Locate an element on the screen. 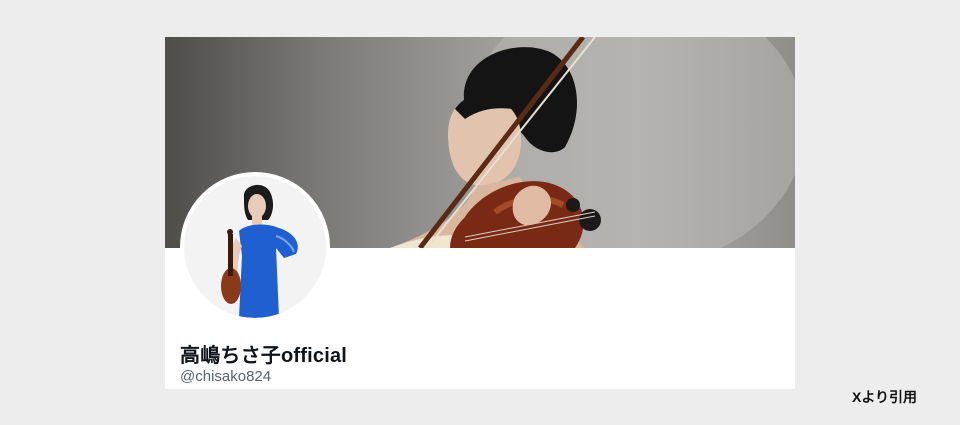 This screenshot has width=960, height=425. source-caption: Xより引用 is located at coordinates (885, 397).